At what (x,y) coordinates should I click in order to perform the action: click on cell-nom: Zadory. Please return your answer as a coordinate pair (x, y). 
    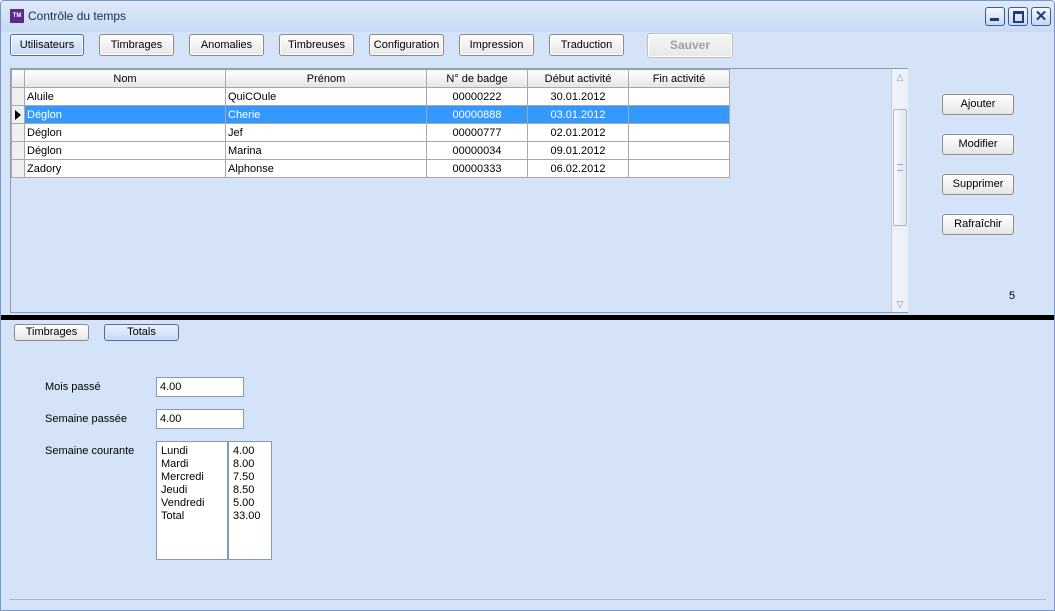
    Looking at the image, I should click on (125, 168).